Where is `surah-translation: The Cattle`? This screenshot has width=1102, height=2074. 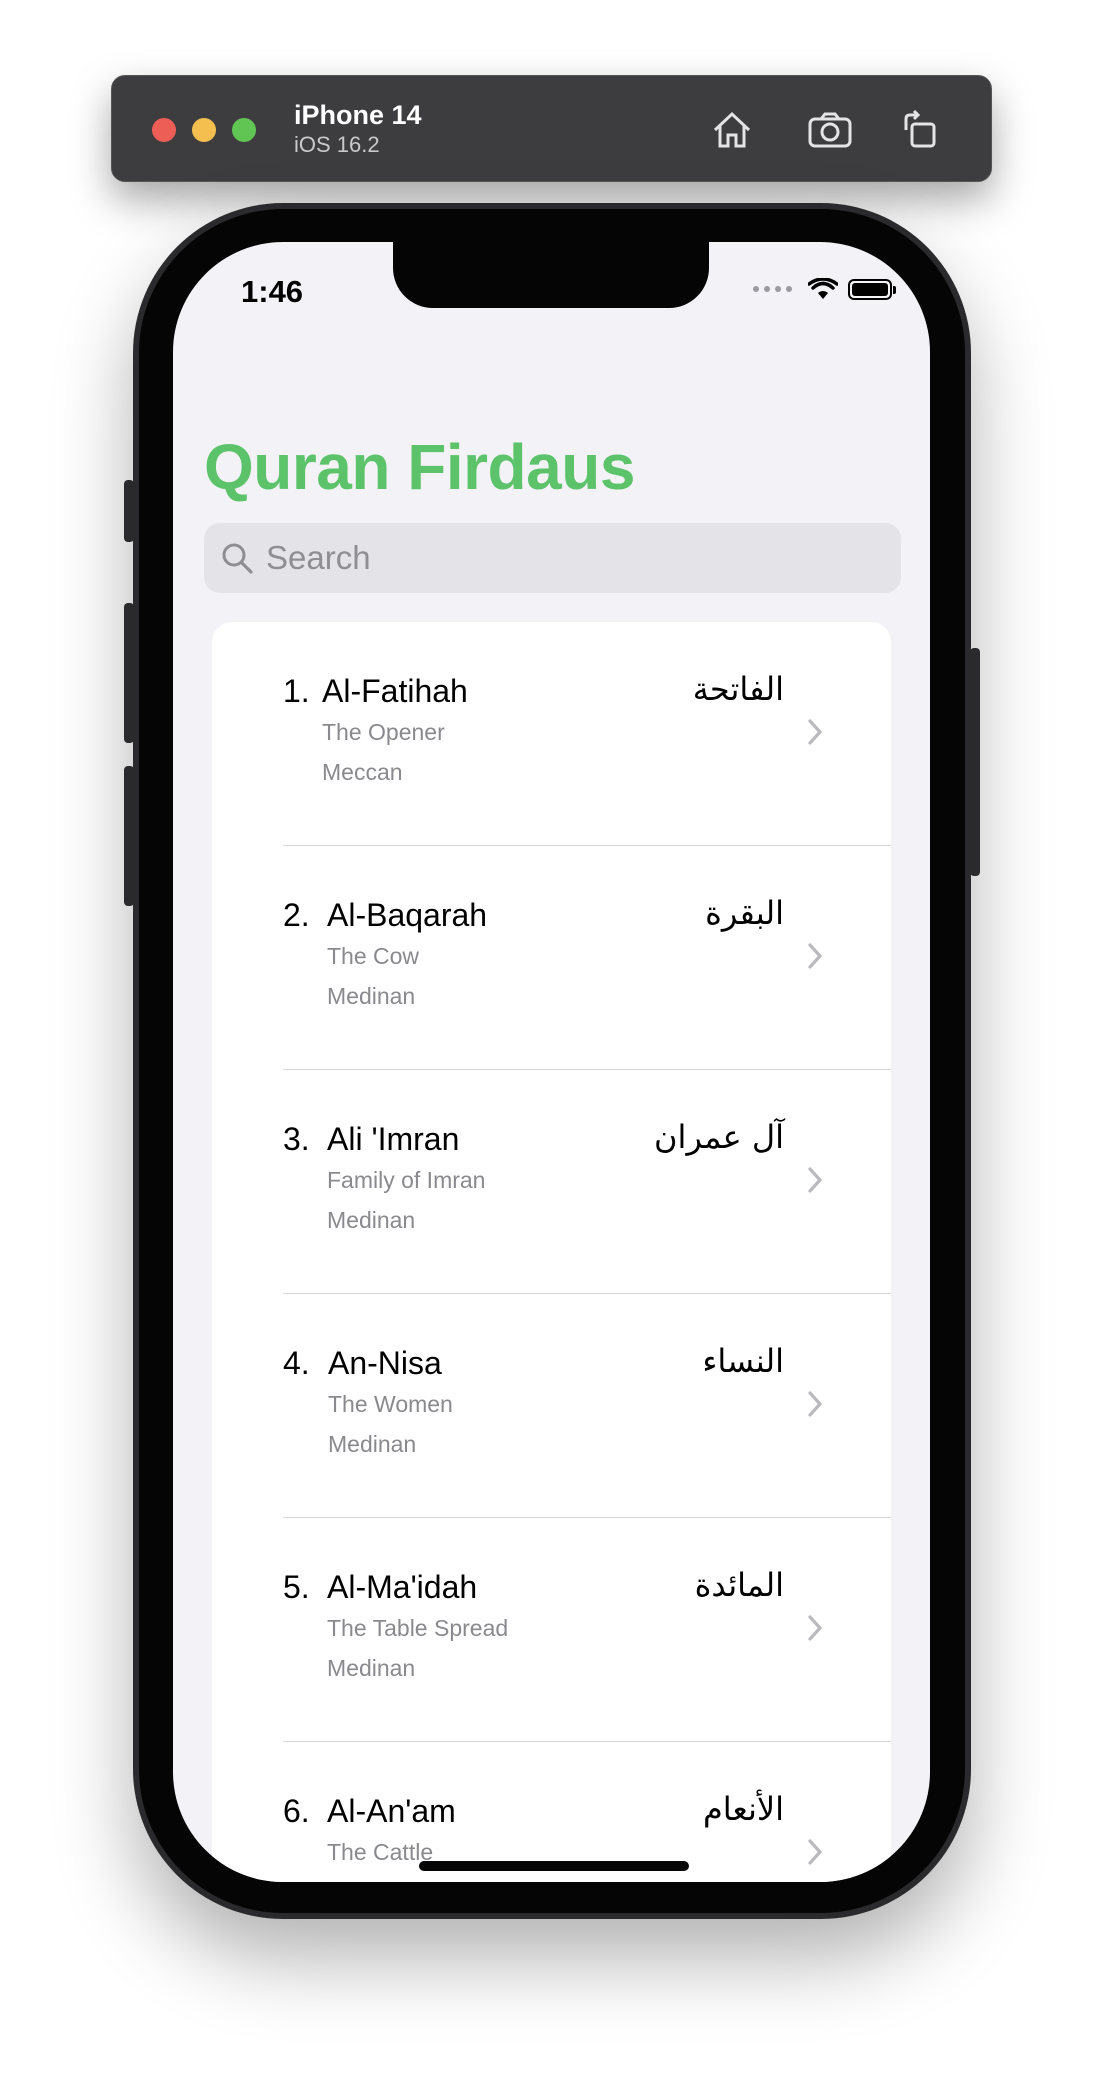
surah-translation: The Cattle is located at coordinates (380, 1852).